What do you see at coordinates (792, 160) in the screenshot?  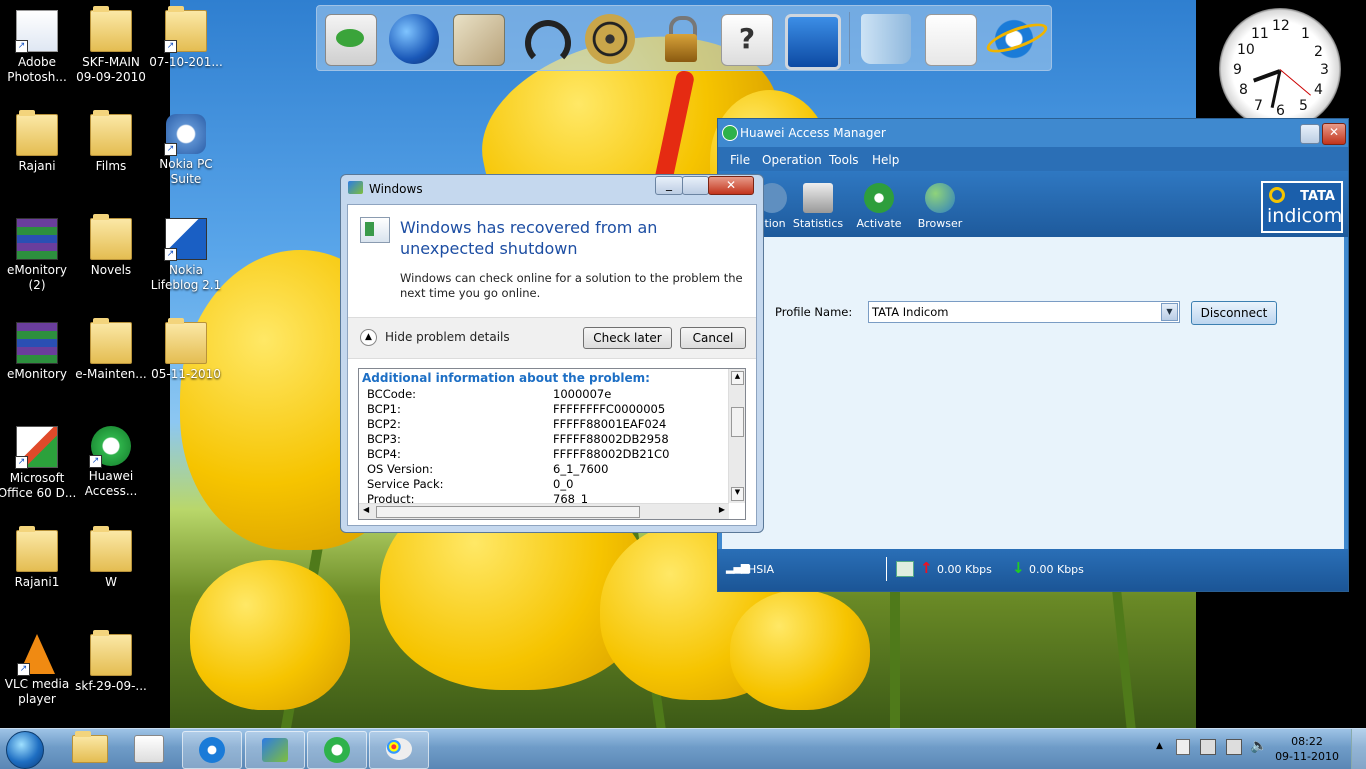 I see `menu-operation: Operation` at bounding box center [792, 160].